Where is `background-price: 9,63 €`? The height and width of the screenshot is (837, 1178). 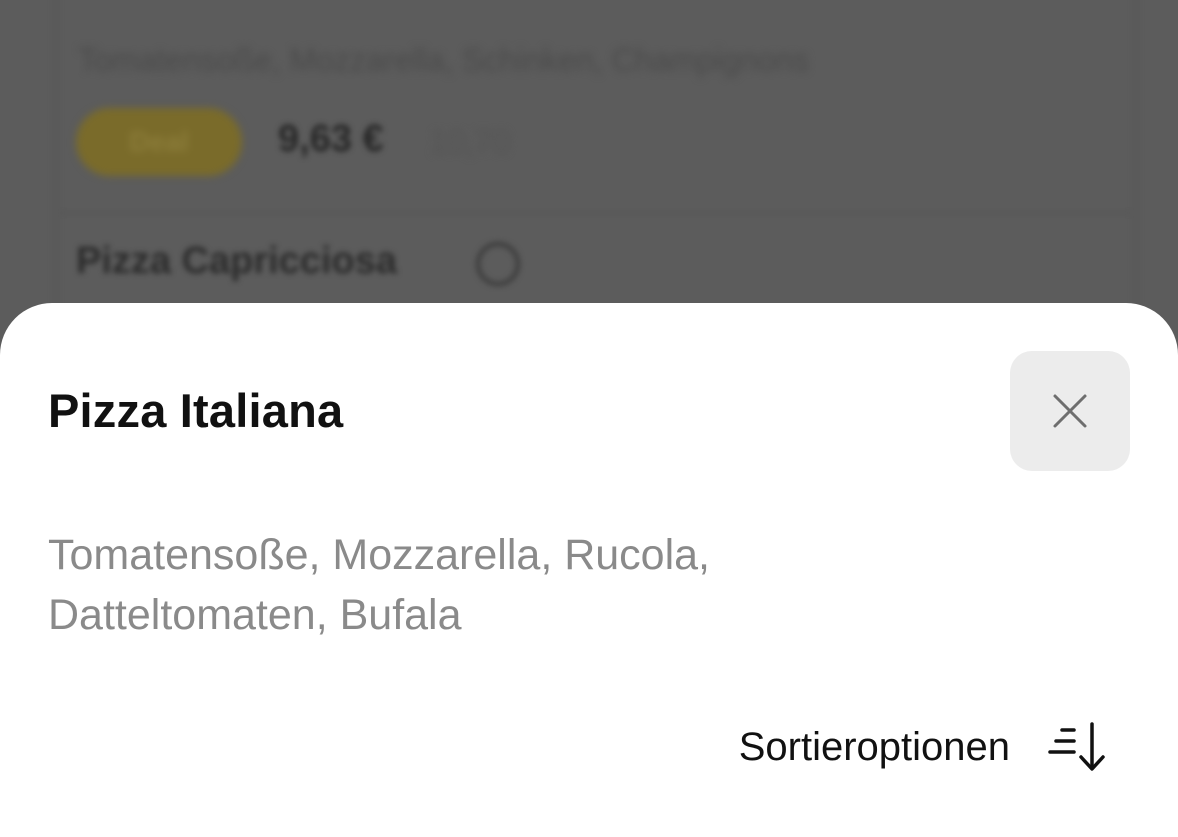 background-price: 9,63 € is located at coordinates (331, 139).